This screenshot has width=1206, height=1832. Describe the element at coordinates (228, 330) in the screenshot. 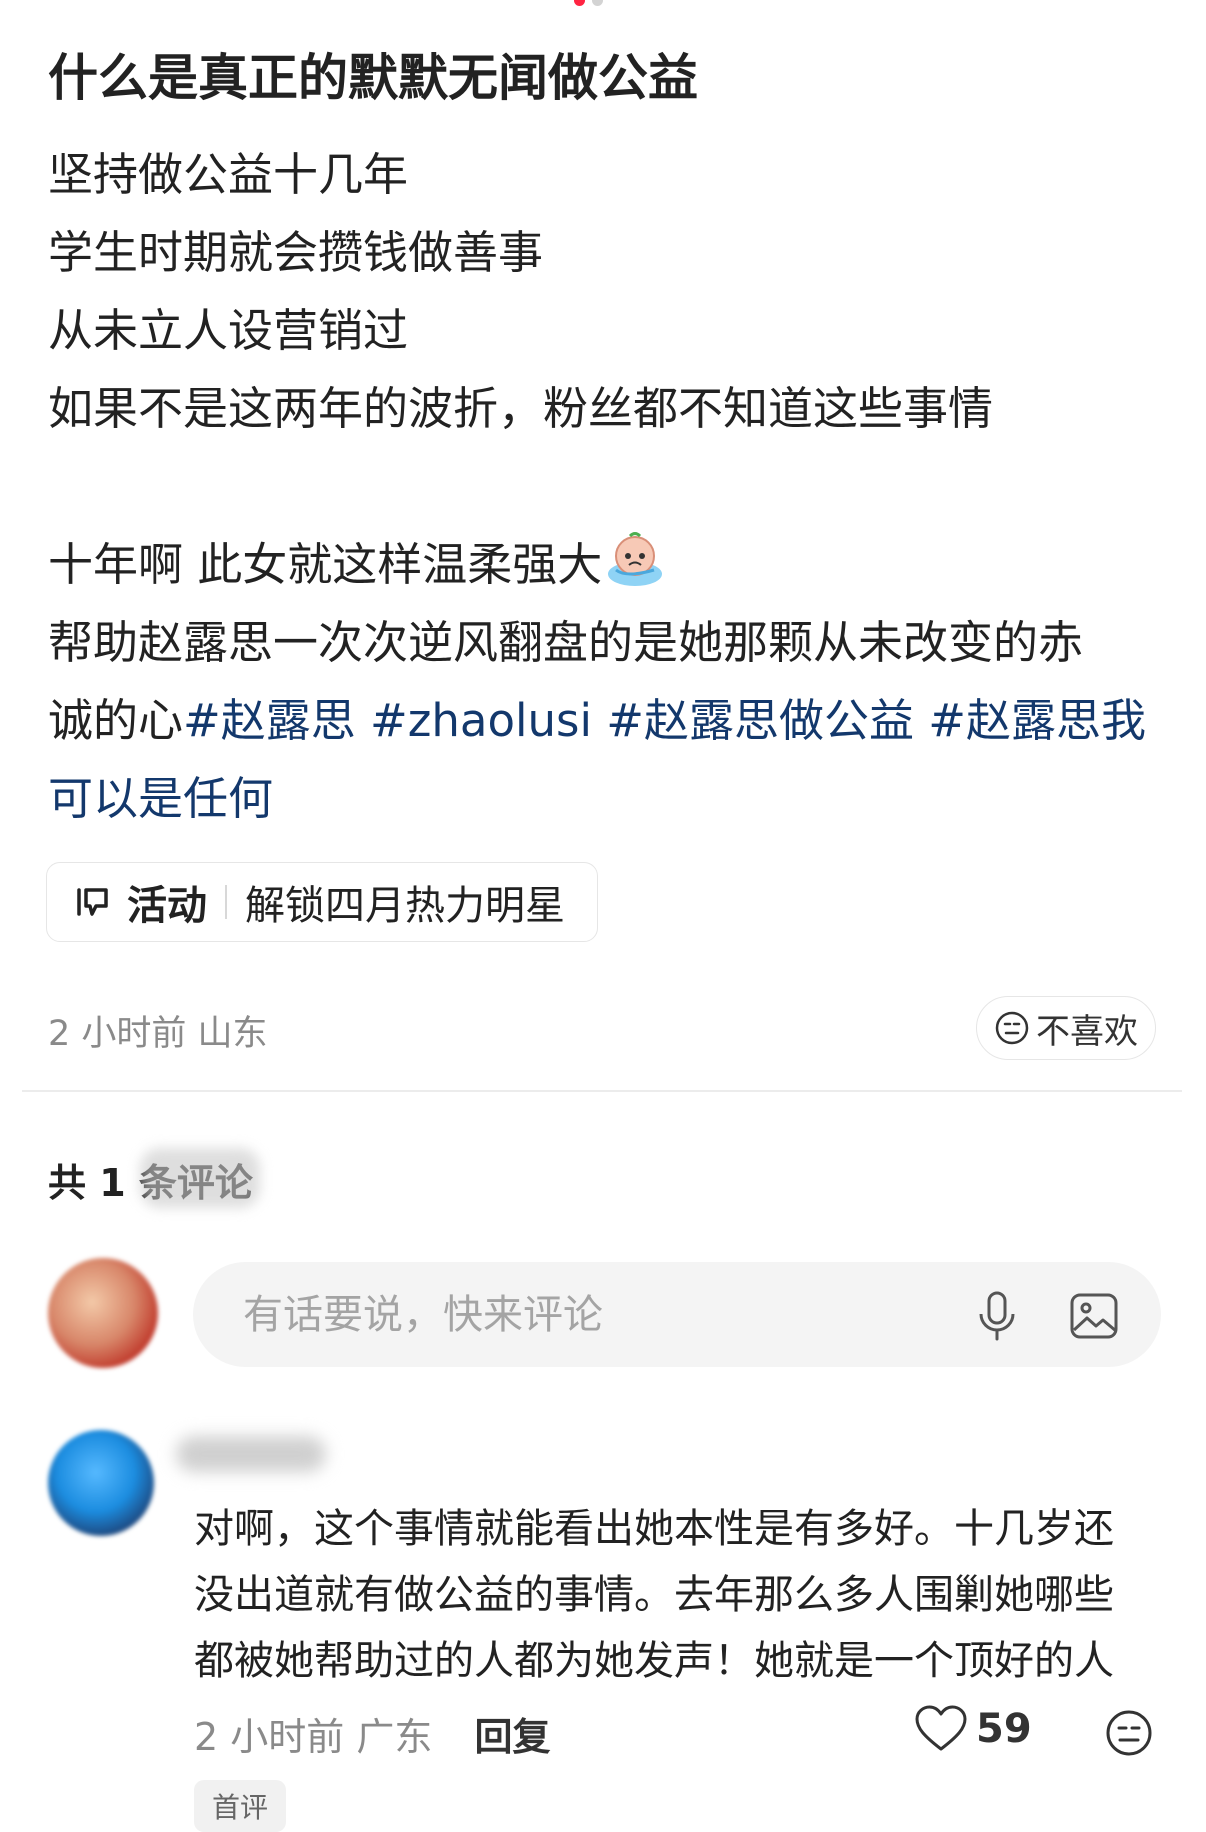

I see `post-line: 从未立人设营销过` at that location.